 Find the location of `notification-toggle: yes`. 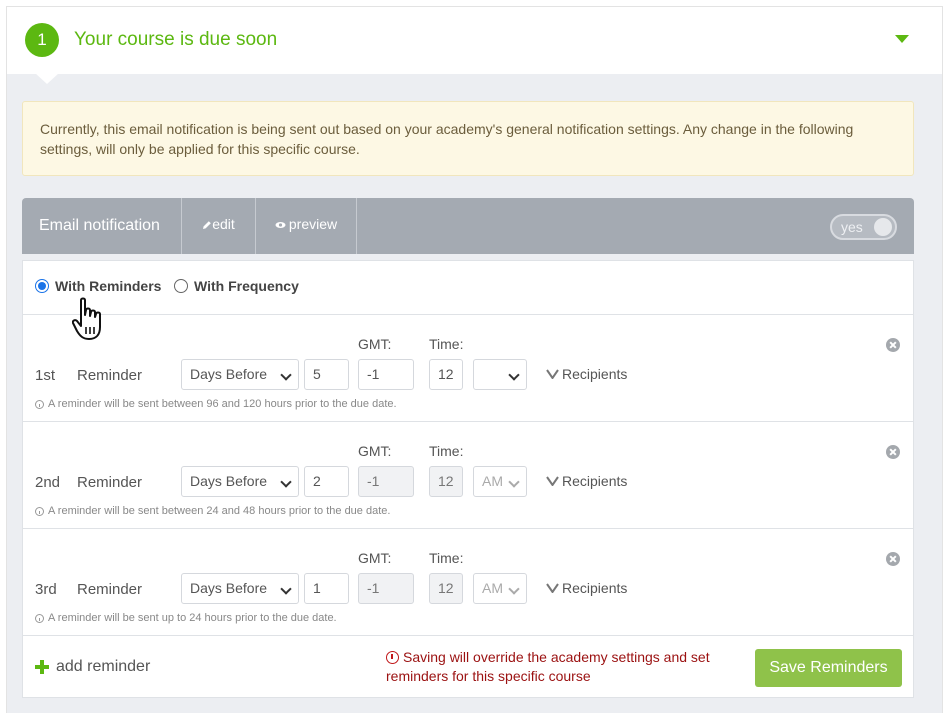

notification-toggle: yes is located at coordinates (863, 227).